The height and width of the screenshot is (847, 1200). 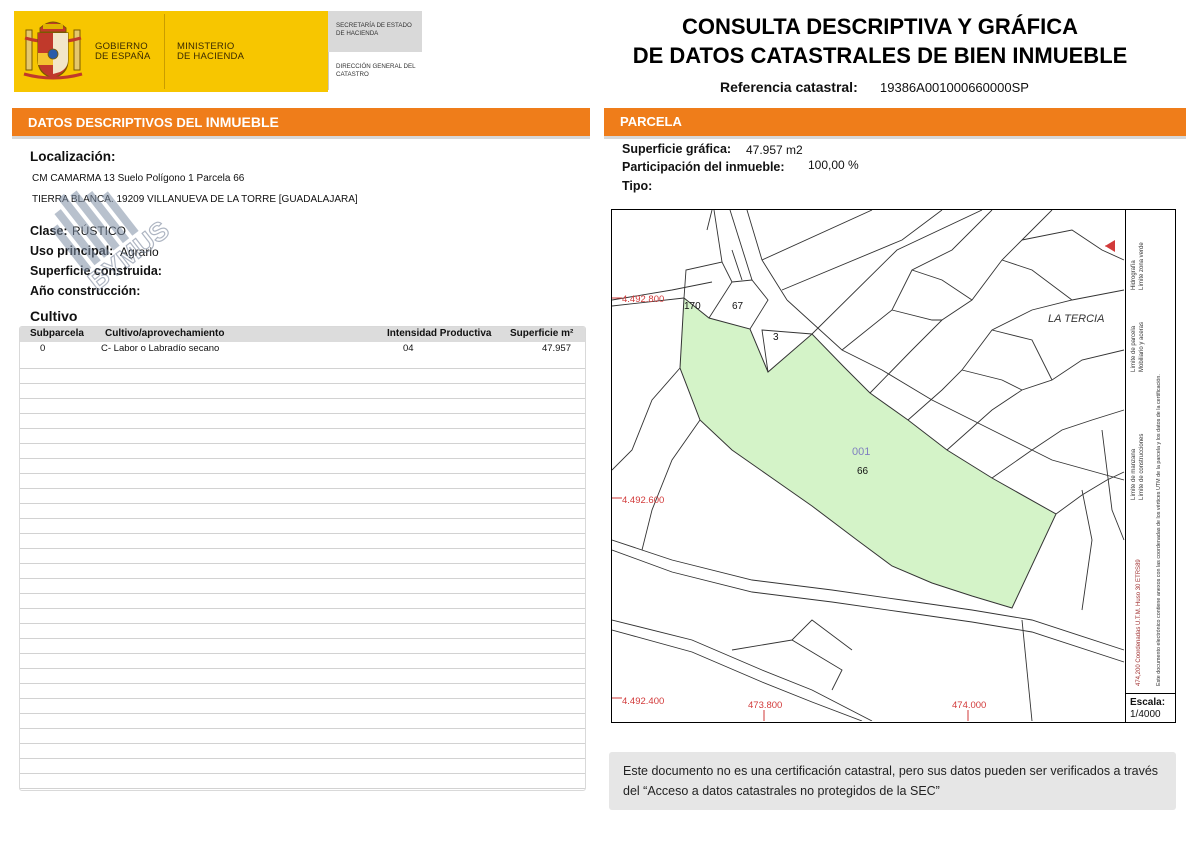 What do you see at coordinates (374, 29) in the screenshot?
I see `secretaria-label: SECRETARÍA DE ESTADO DE HACIENDA` at bounding box center [374, 29].